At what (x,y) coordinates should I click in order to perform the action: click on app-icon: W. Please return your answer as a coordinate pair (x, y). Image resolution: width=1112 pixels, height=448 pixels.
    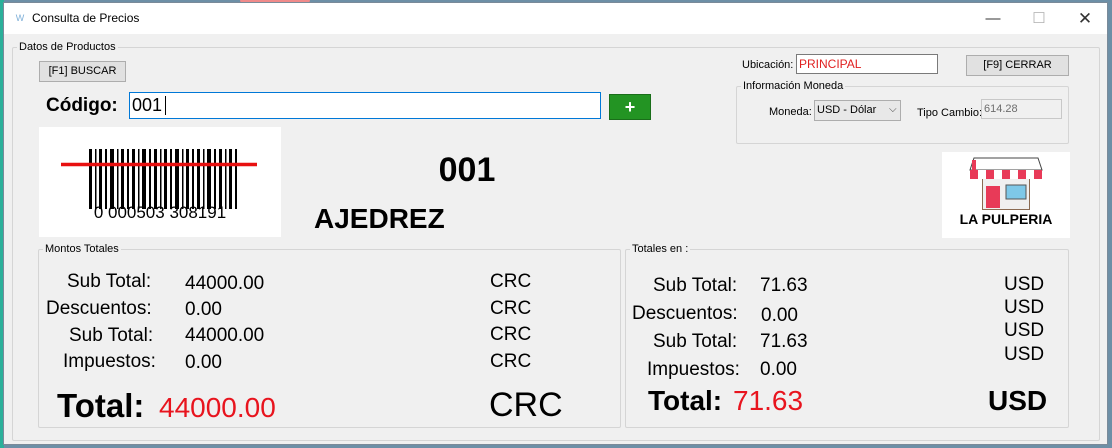
    Looking at the image, I should click on (20, 18).